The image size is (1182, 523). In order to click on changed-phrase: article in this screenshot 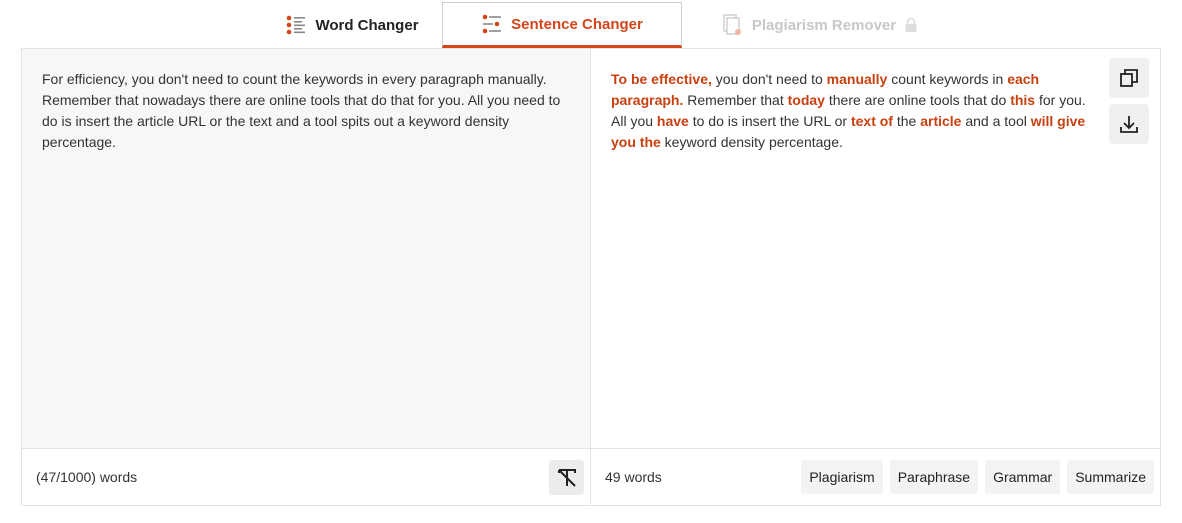, I will do `click(941, 121)`.